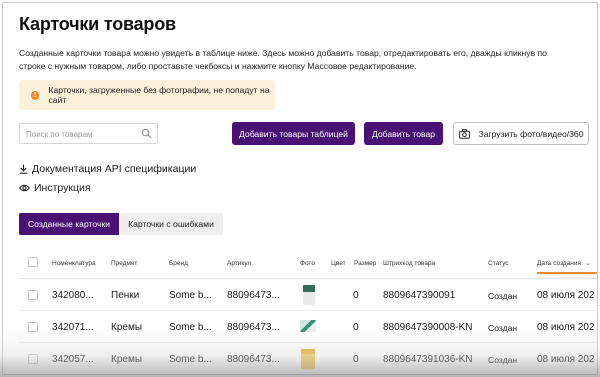  I want to click on search-input, so click(80, 134).